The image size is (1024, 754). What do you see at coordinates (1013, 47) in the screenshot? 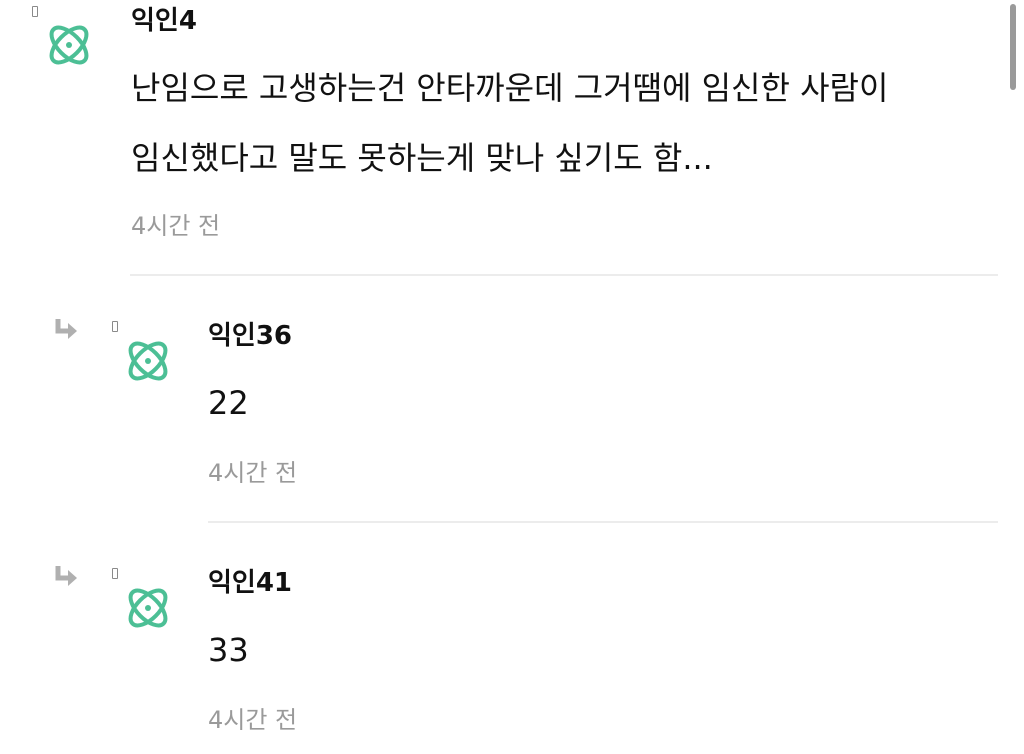
I see `scrollbar` at bounding box center [1013, 47].